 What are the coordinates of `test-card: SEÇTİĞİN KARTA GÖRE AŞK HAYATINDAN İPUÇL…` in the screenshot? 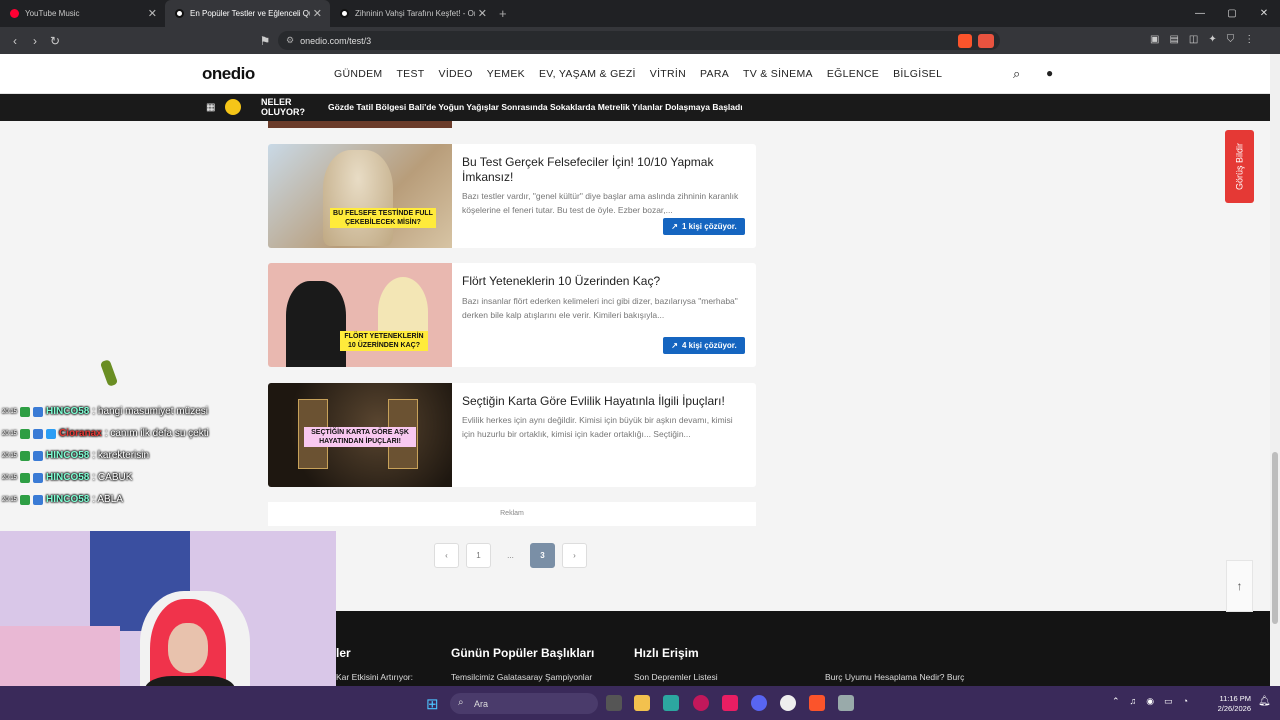 It's located at (512, 435).